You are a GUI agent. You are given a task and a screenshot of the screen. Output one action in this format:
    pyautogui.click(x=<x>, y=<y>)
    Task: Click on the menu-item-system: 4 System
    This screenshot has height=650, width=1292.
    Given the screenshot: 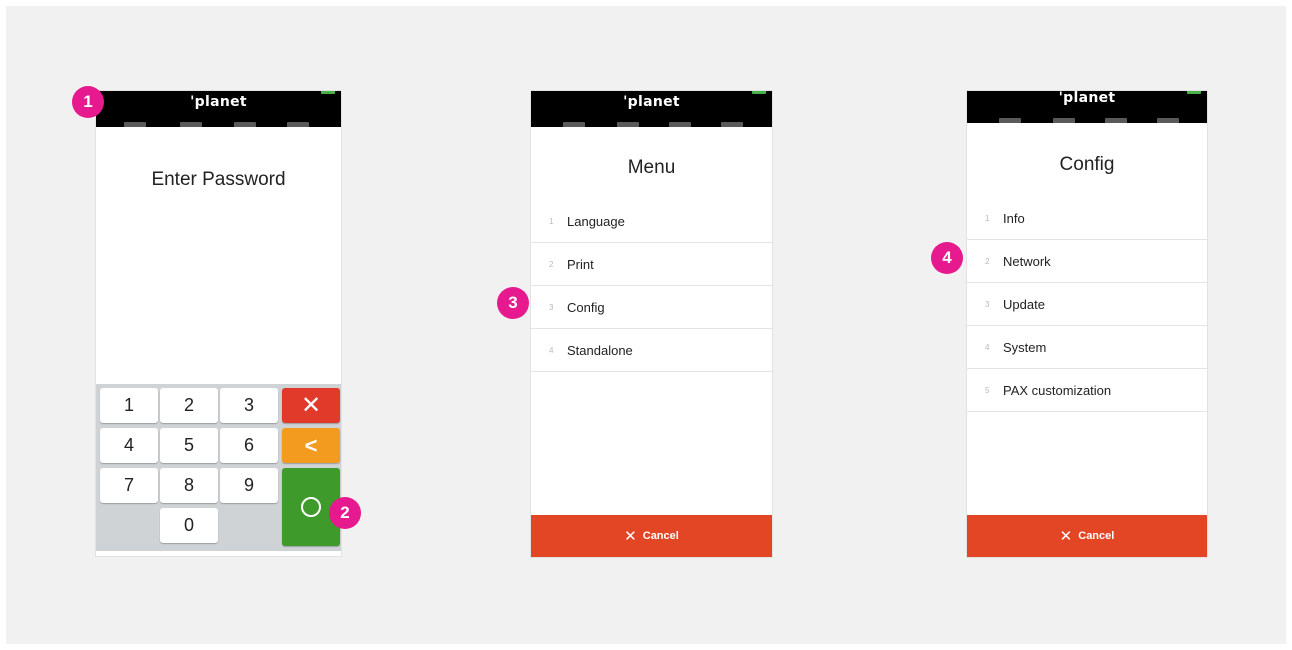 What is the action you would take?
    pyautogui.click(x=1087, y=347)
    